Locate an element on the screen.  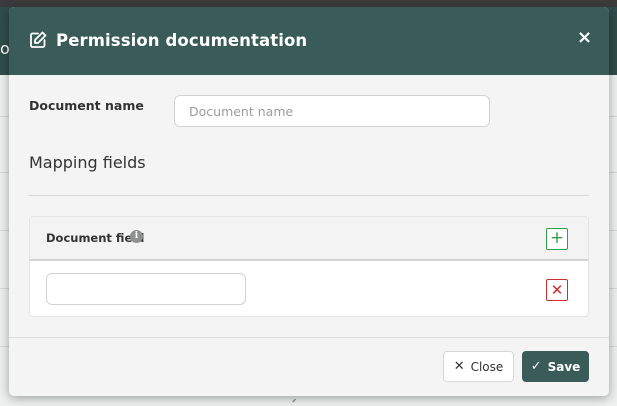
info-icon: i is located at coordinates (136, 236).